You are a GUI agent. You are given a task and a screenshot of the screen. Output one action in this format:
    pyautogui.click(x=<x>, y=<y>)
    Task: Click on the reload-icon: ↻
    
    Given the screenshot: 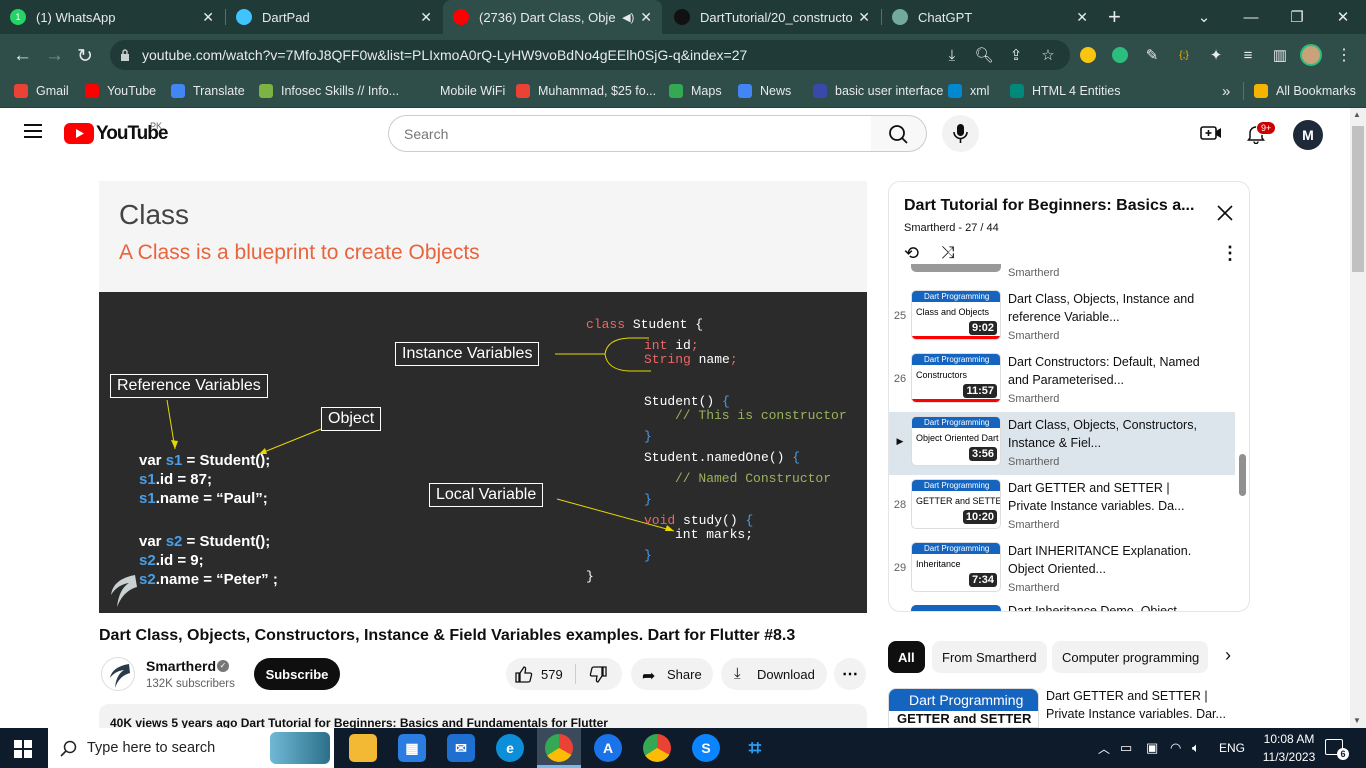 What is the action you would take?
    pyautogui.click(x=85, y=56)
    